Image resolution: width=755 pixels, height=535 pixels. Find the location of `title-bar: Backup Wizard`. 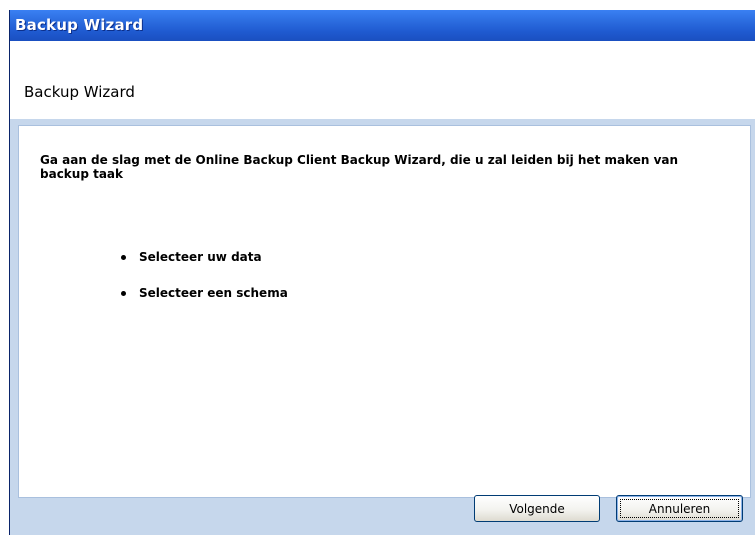

title-bar: Backup Wizard is located at coordinates (382, 25).